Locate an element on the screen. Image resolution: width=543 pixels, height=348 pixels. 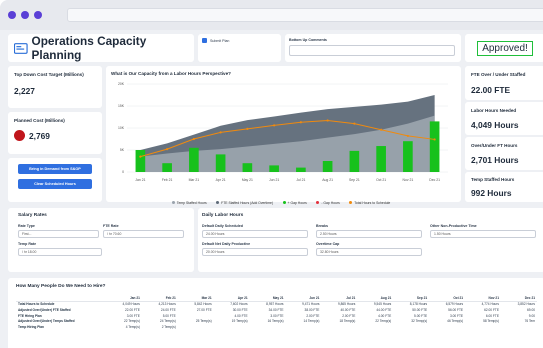
overtime-cap-input: 32.80 Hours is located at coordinates (369, 252).